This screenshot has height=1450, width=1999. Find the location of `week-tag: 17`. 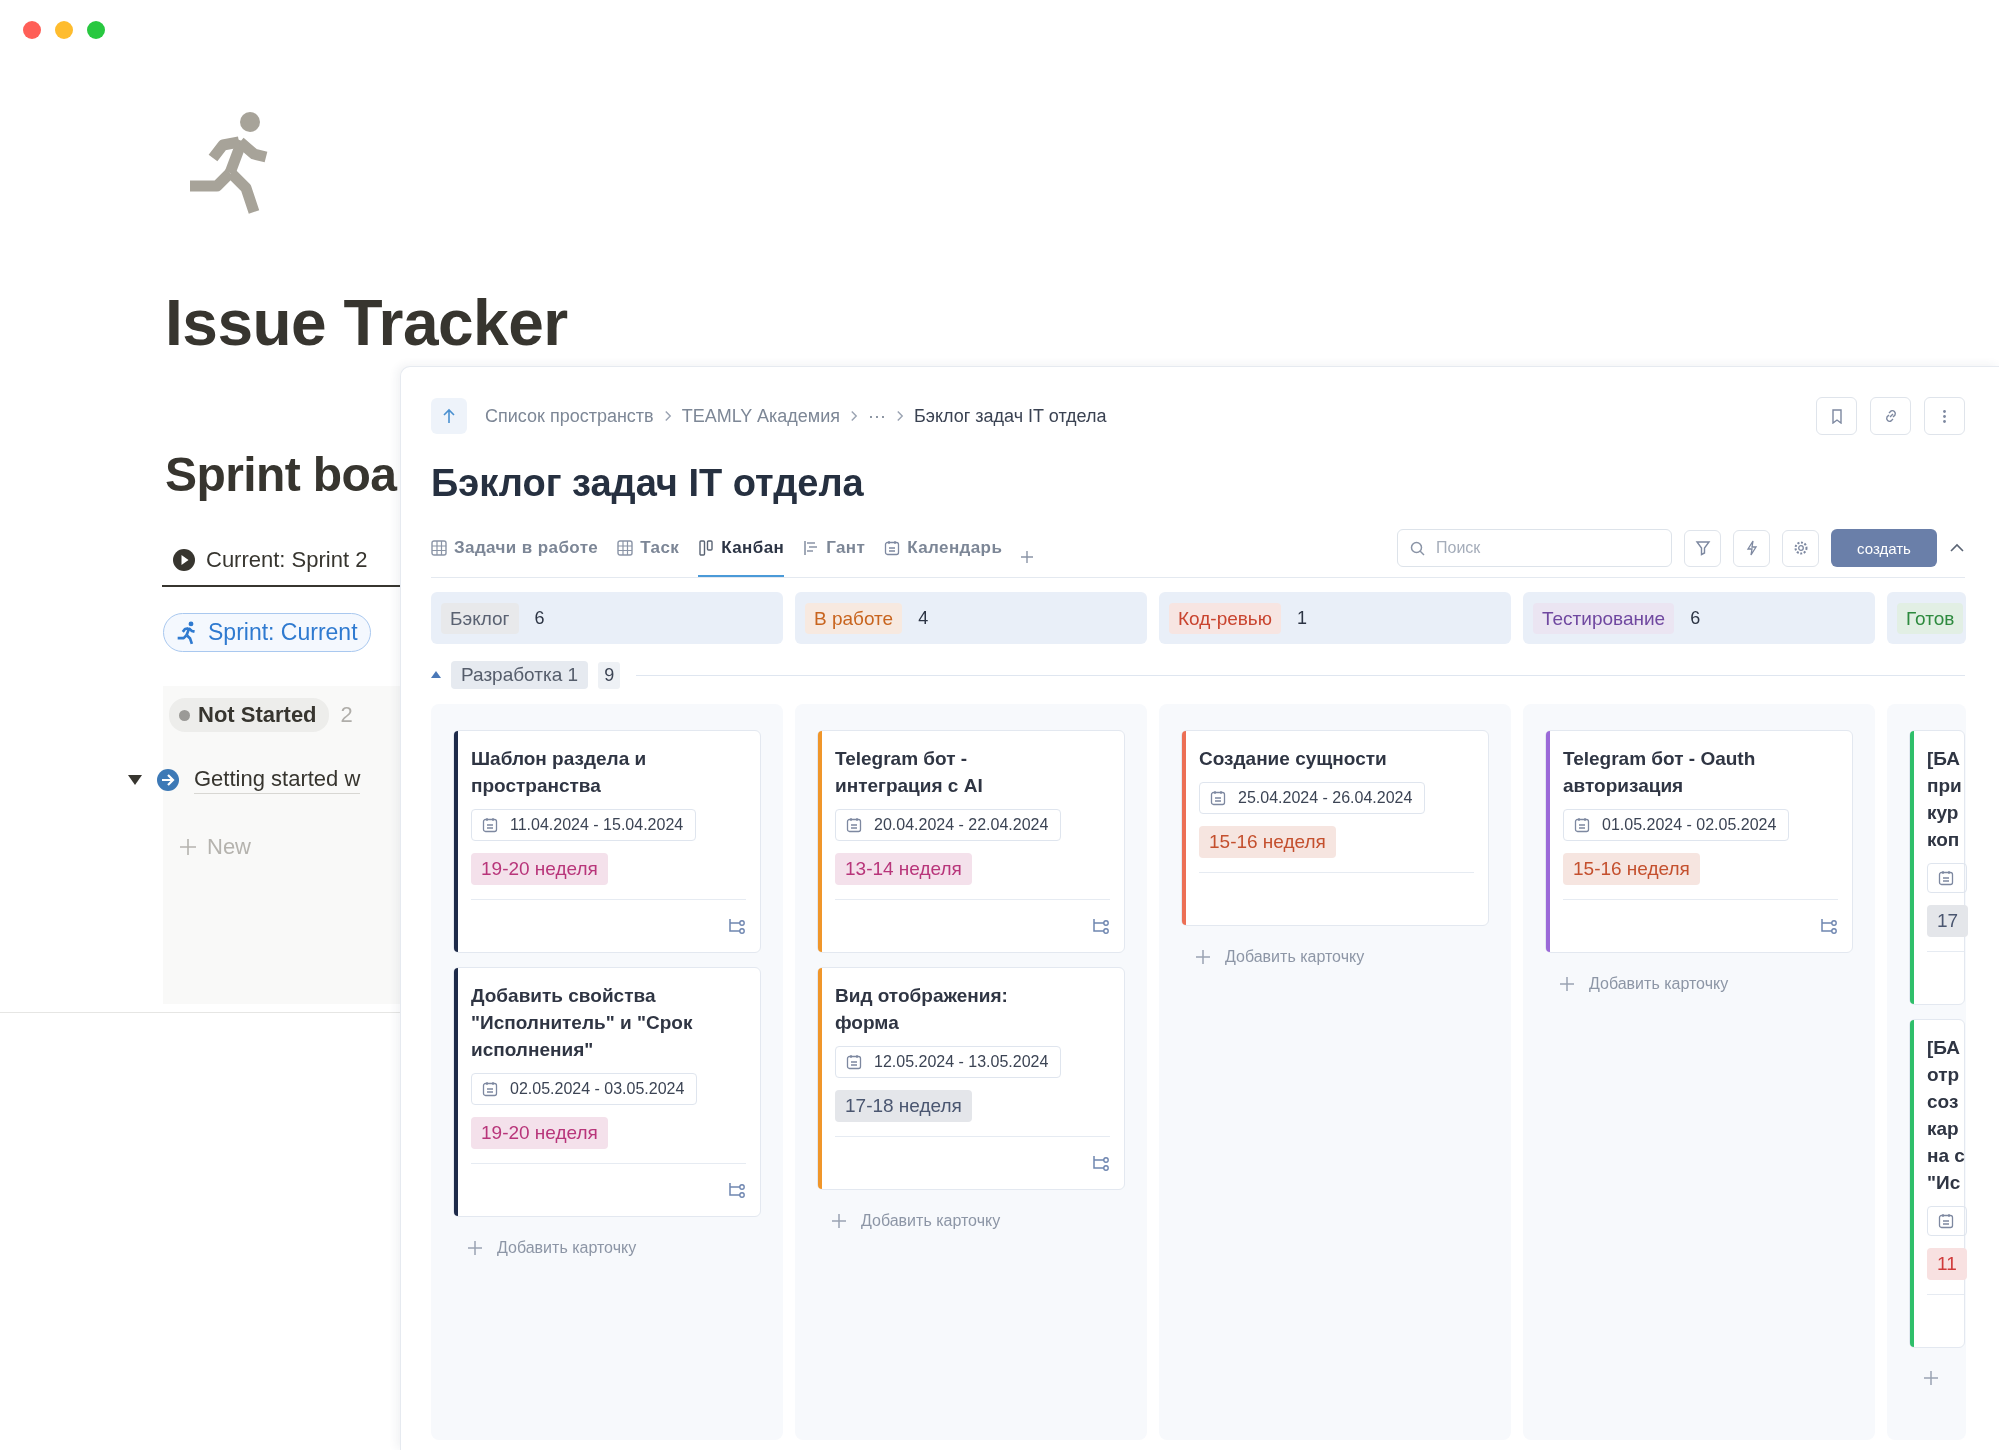

week-tag: 17 is located at coordinates (1948, 921).